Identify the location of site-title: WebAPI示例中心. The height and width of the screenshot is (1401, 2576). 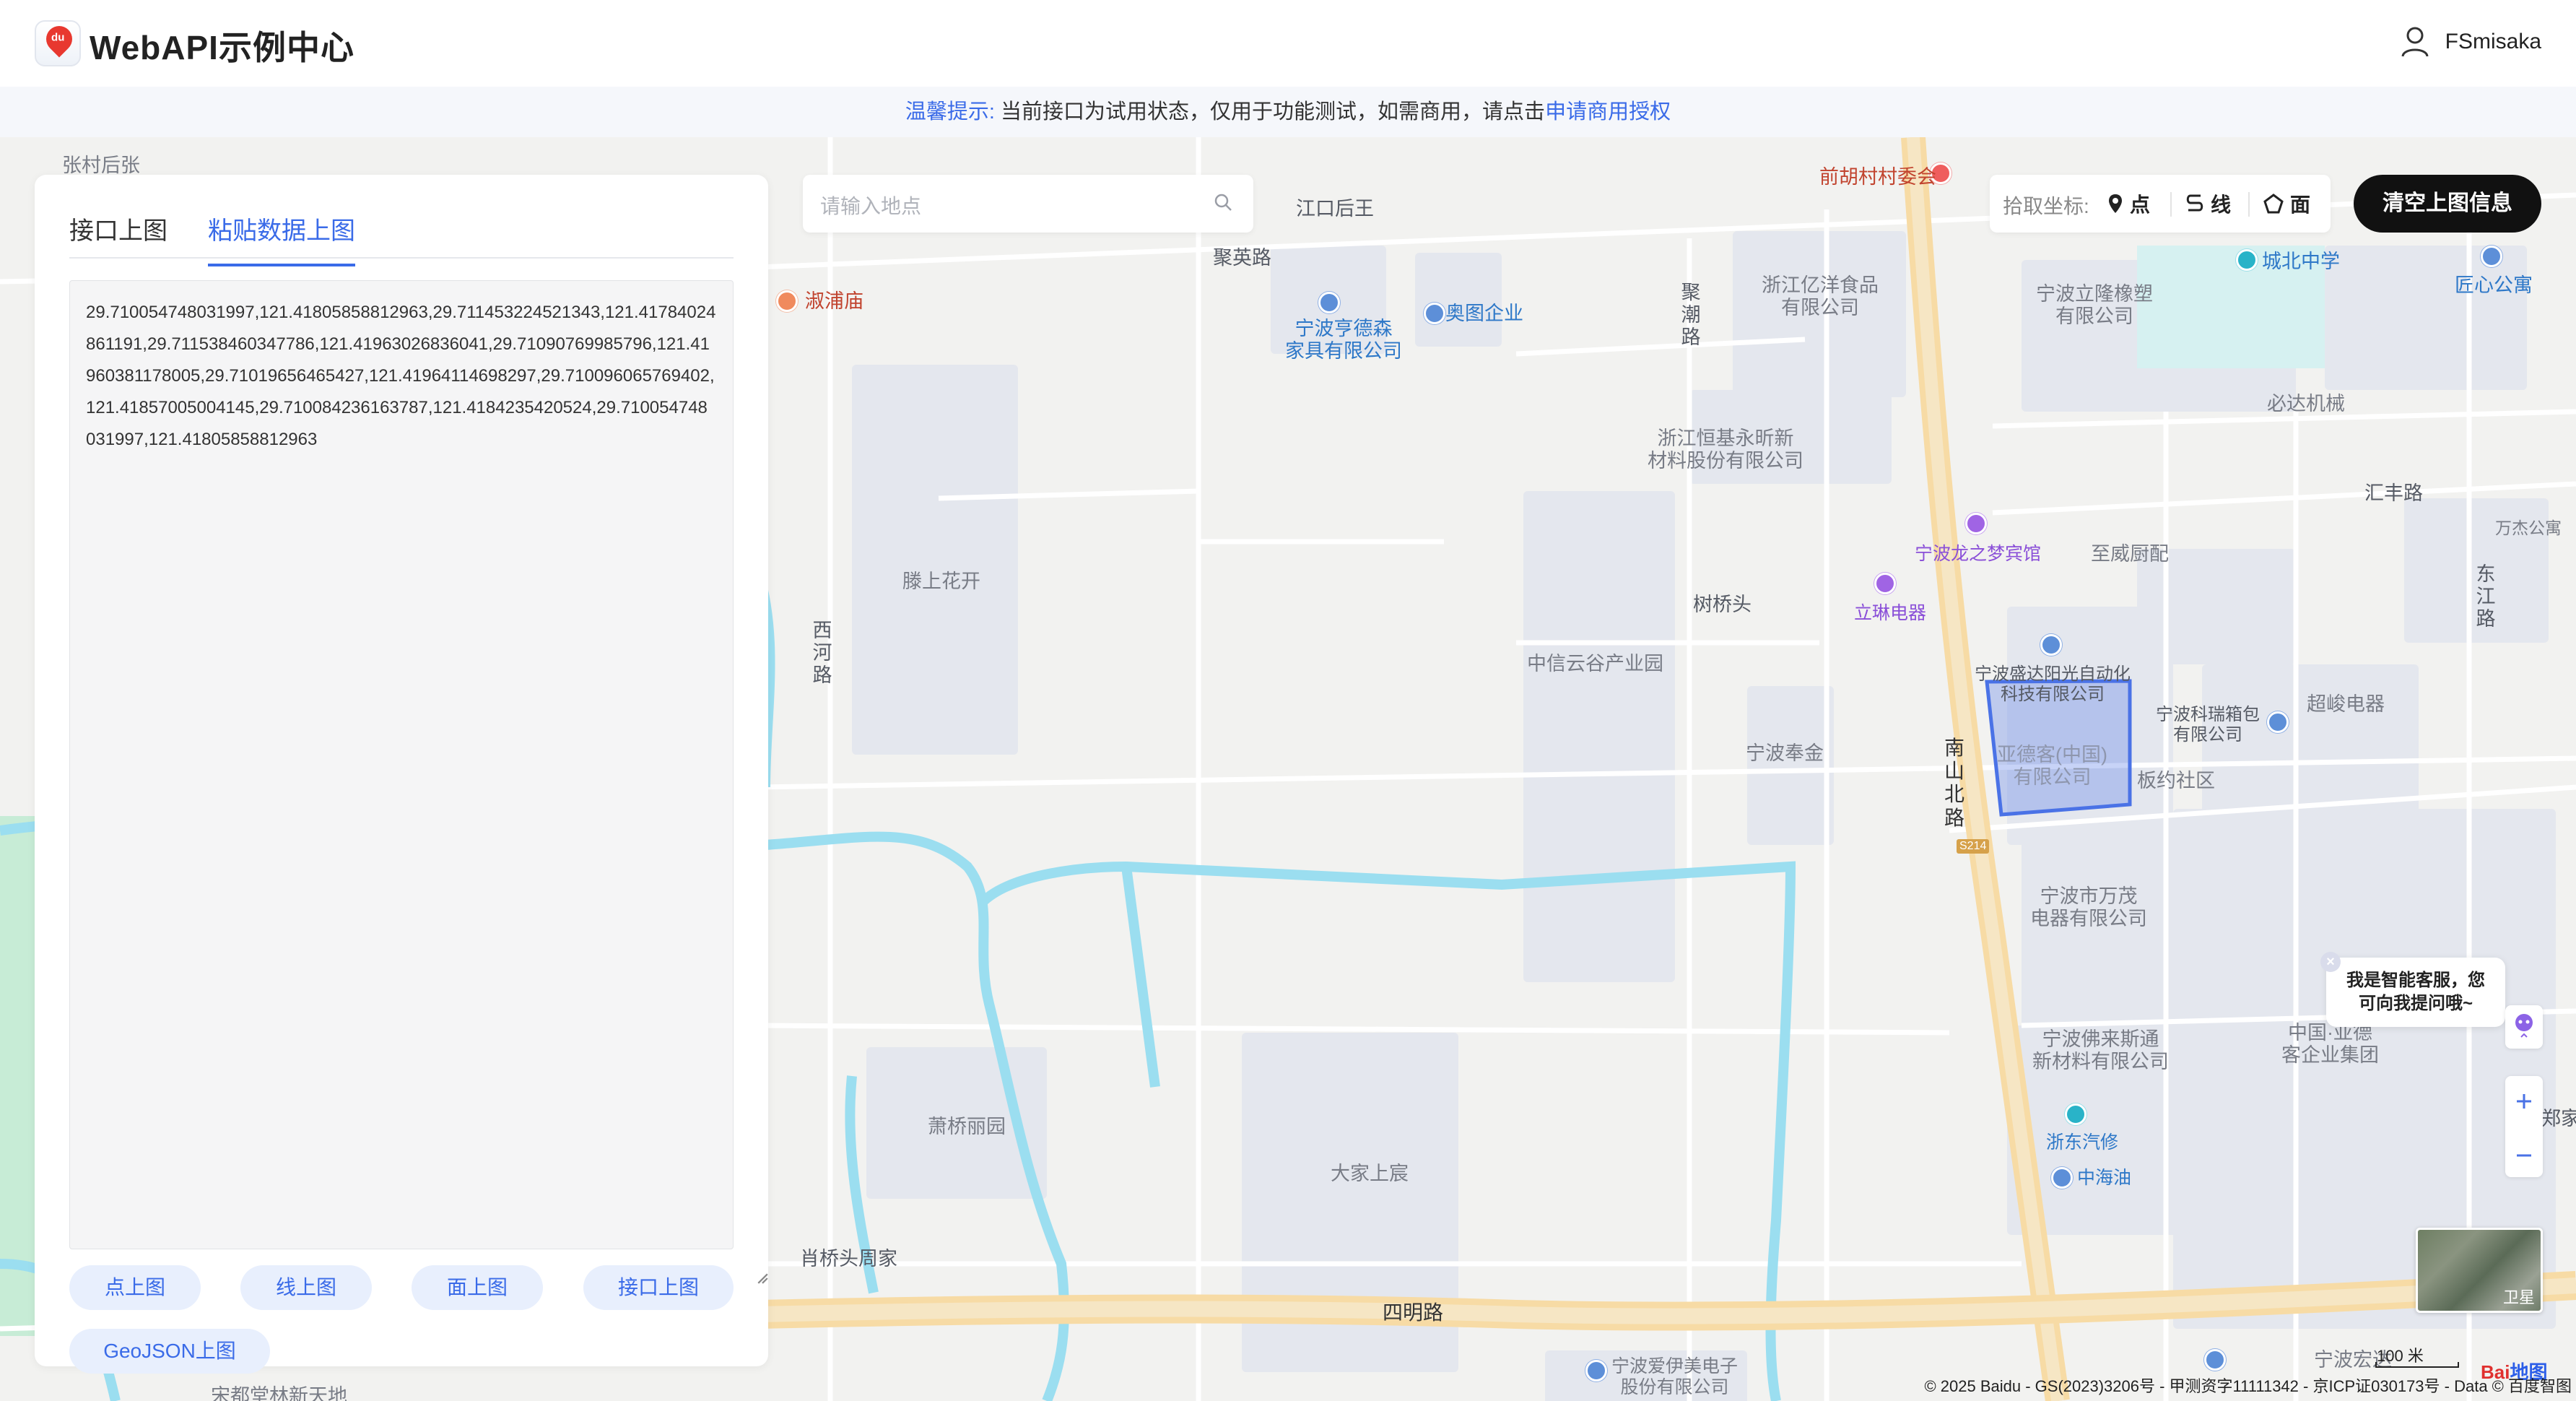
(222, 45).